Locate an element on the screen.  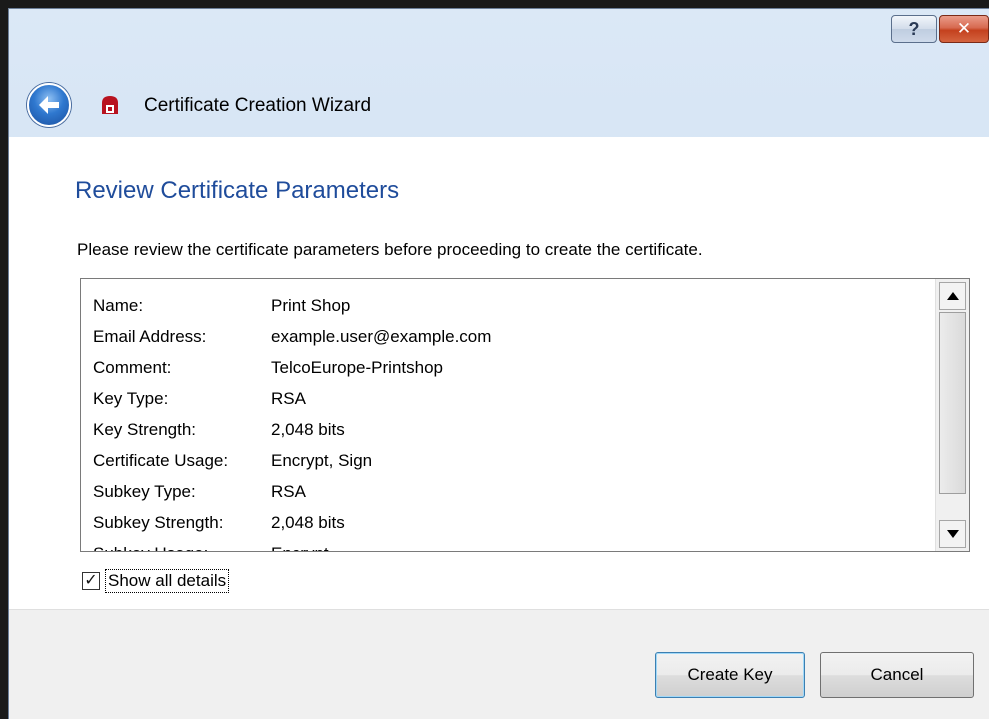
show-details-checkbox: ✓ is located at coordinates (91, 581).